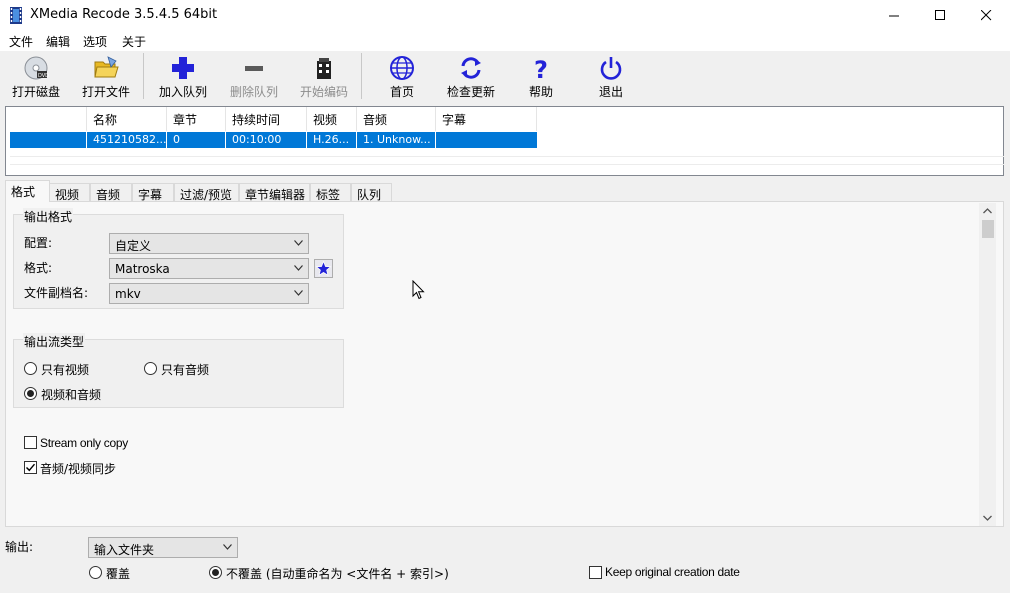  Describe the element at coordinates (30, 393) in the screenshot. I see `video-and-audio-radio` at that location.